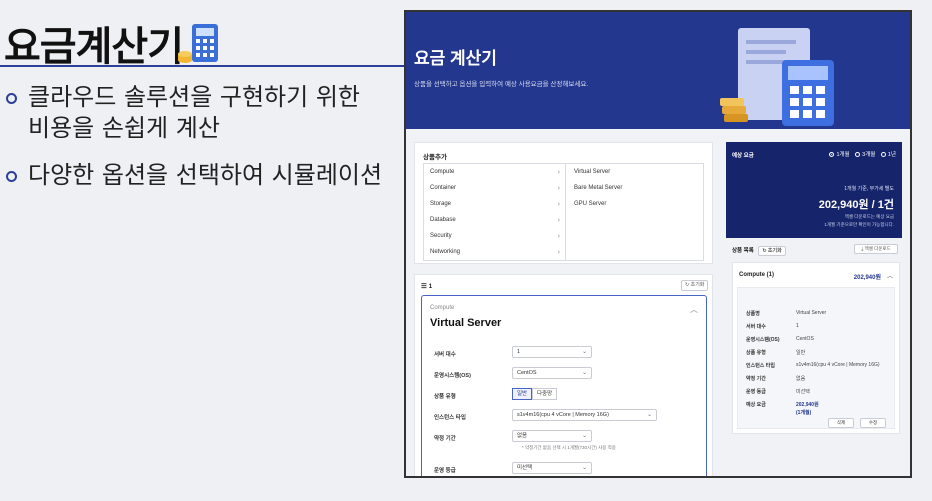 The image size is (932, 501). Describe the element at coordinates (501, 84) in the screenshot. I see `page-subtitle: 상품을 선택하고 옵션을 입력하여 예상 사용요금을 산정해보세요.` at that location.